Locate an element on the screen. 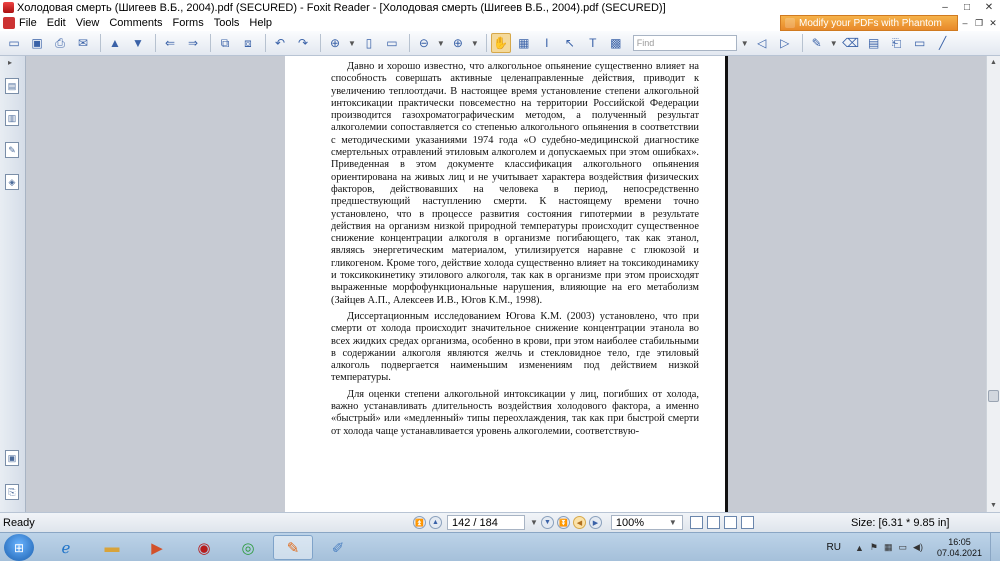 The image size is (1000, 561). vertical-scrollbar: ▲ ▼ is located at coordinates (993, 284).